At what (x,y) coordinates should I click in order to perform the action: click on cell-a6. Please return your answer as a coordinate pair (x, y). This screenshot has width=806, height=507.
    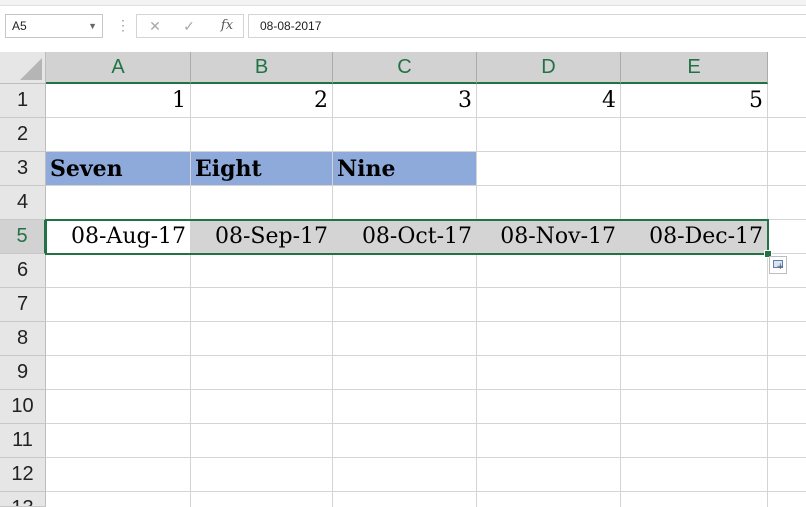
    Looking at the image, I should click on (118, 271).